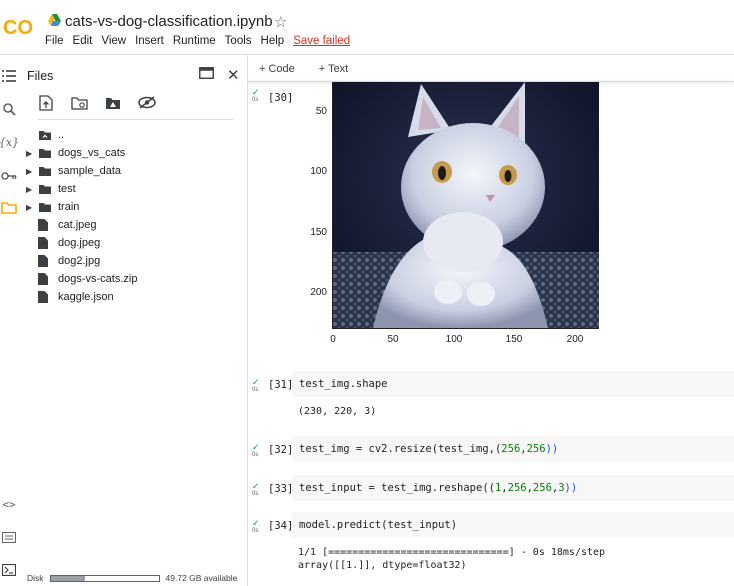 This screenshot has width=734, height=586. I want to click on folder-up-icon, so click(45, 135).